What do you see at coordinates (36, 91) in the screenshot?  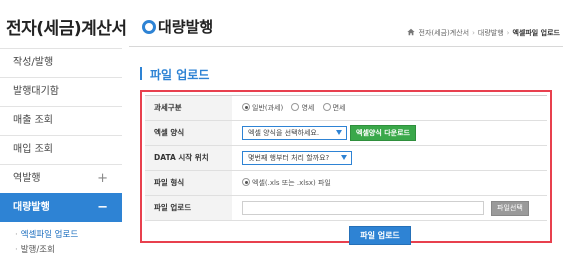 I see `sidebar-item-label: 발행대기함` at bounding box center [36, 91].